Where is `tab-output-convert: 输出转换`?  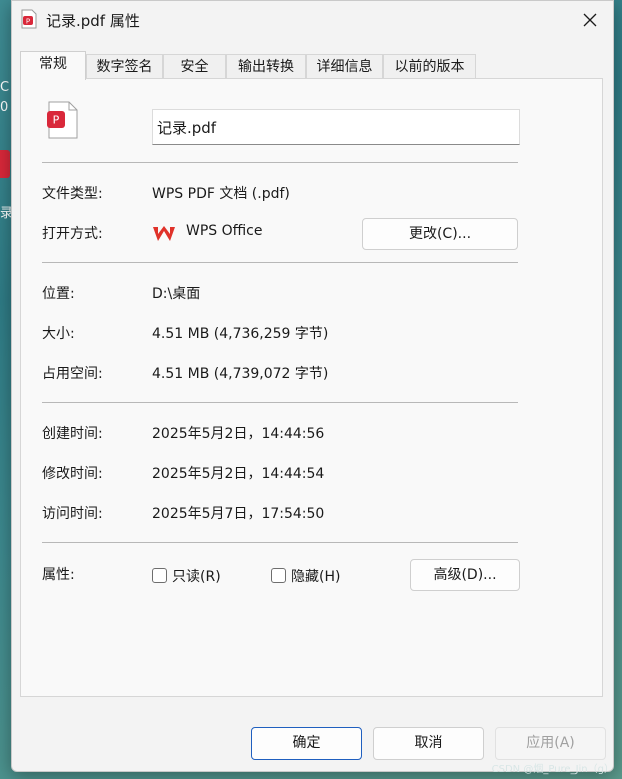 tab-output-convert: 输出转换 is located at coordinates (266, 67).